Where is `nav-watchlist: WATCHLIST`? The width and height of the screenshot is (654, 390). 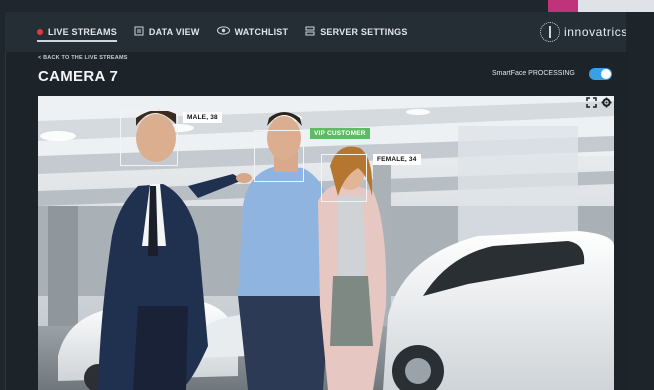 nav-watchlist: WATCHLIST is located at coordinates (252, 32).